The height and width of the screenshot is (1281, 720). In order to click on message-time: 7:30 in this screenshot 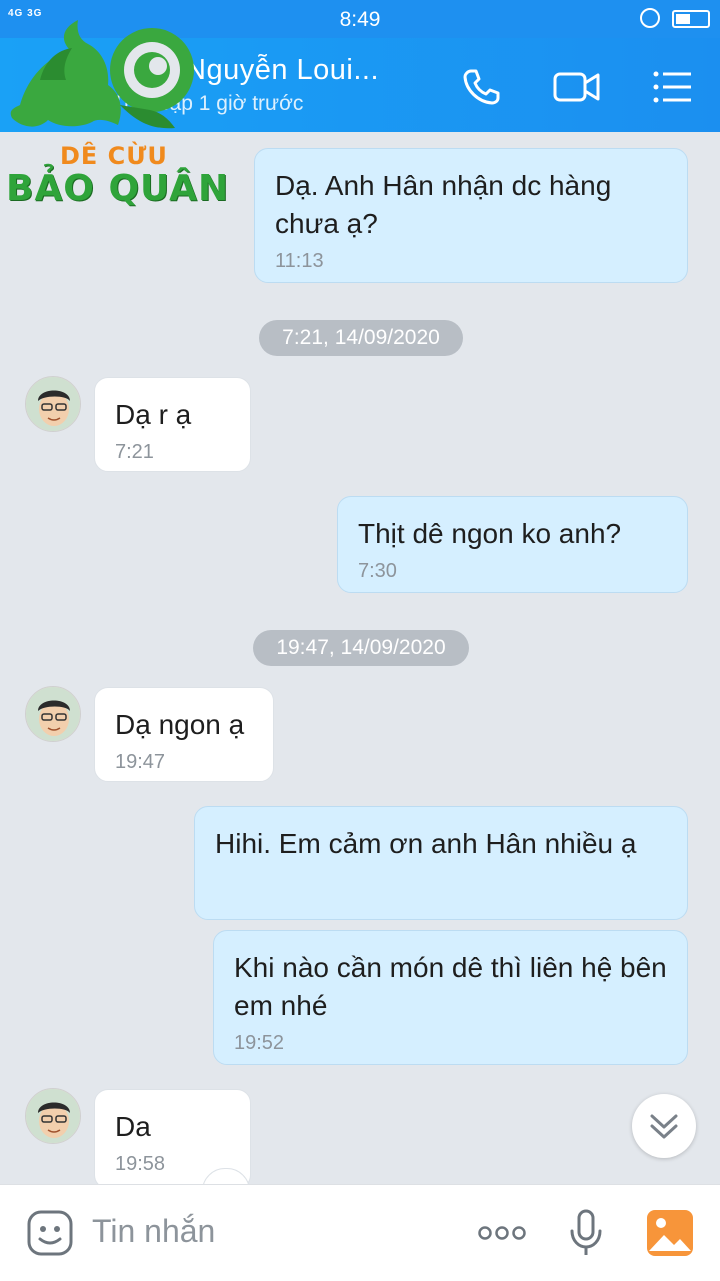, I will do `click(377, 571)`.